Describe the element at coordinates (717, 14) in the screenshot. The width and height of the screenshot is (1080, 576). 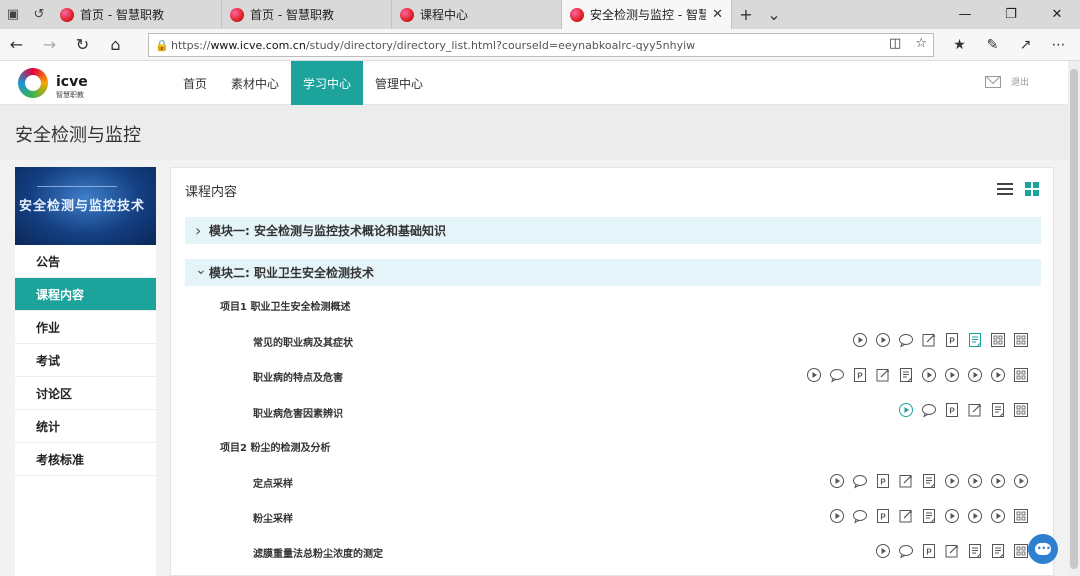
I see `tab-close-icon: ✕` at that location.